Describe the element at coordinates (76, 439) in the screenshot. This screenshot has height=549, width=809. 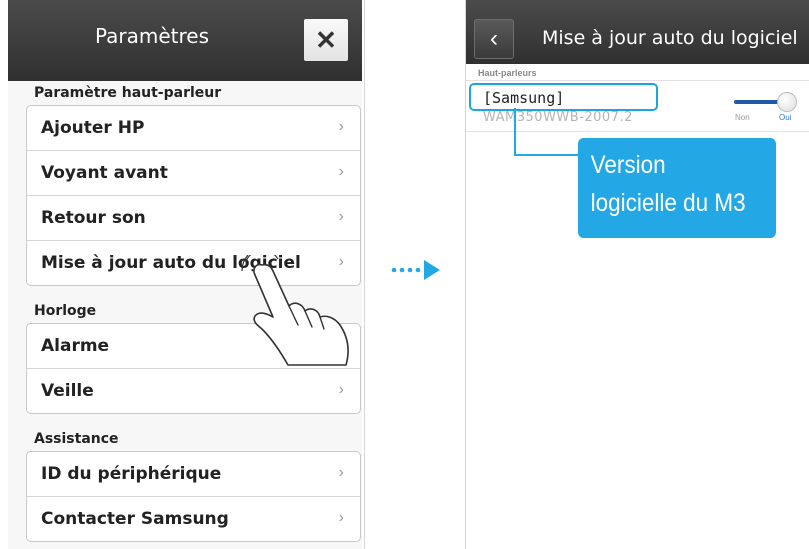
I see `section-heading-support: Assistance` at that location.